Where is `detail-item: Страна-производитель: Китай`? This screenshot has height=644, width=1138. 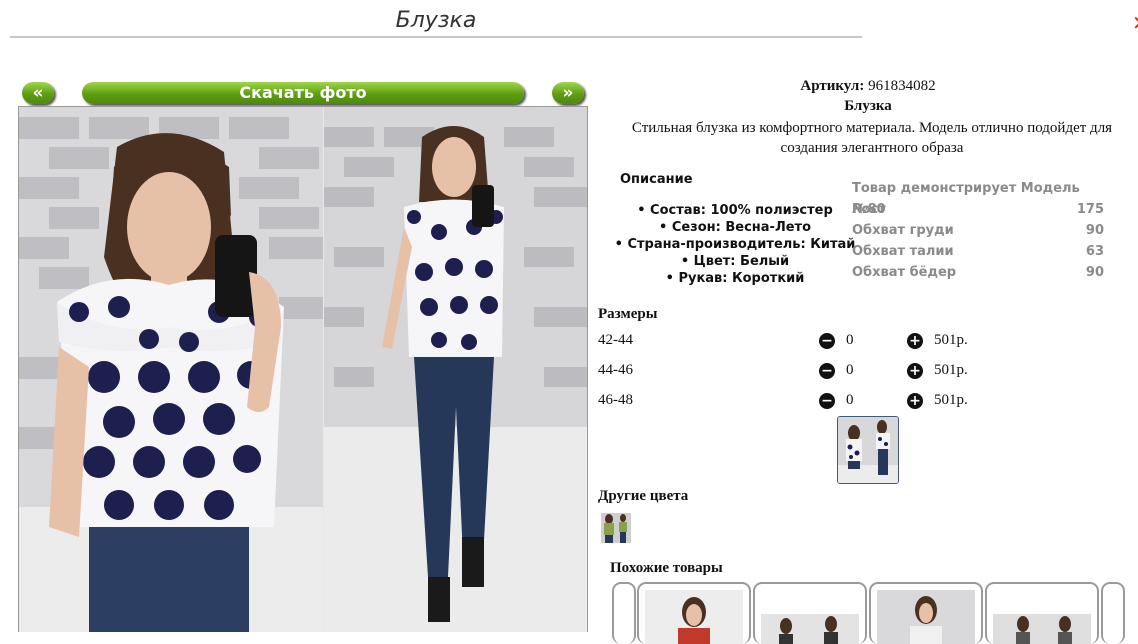
detail-item: Страна-производитель: Китай is located at coordinates (735, 244).